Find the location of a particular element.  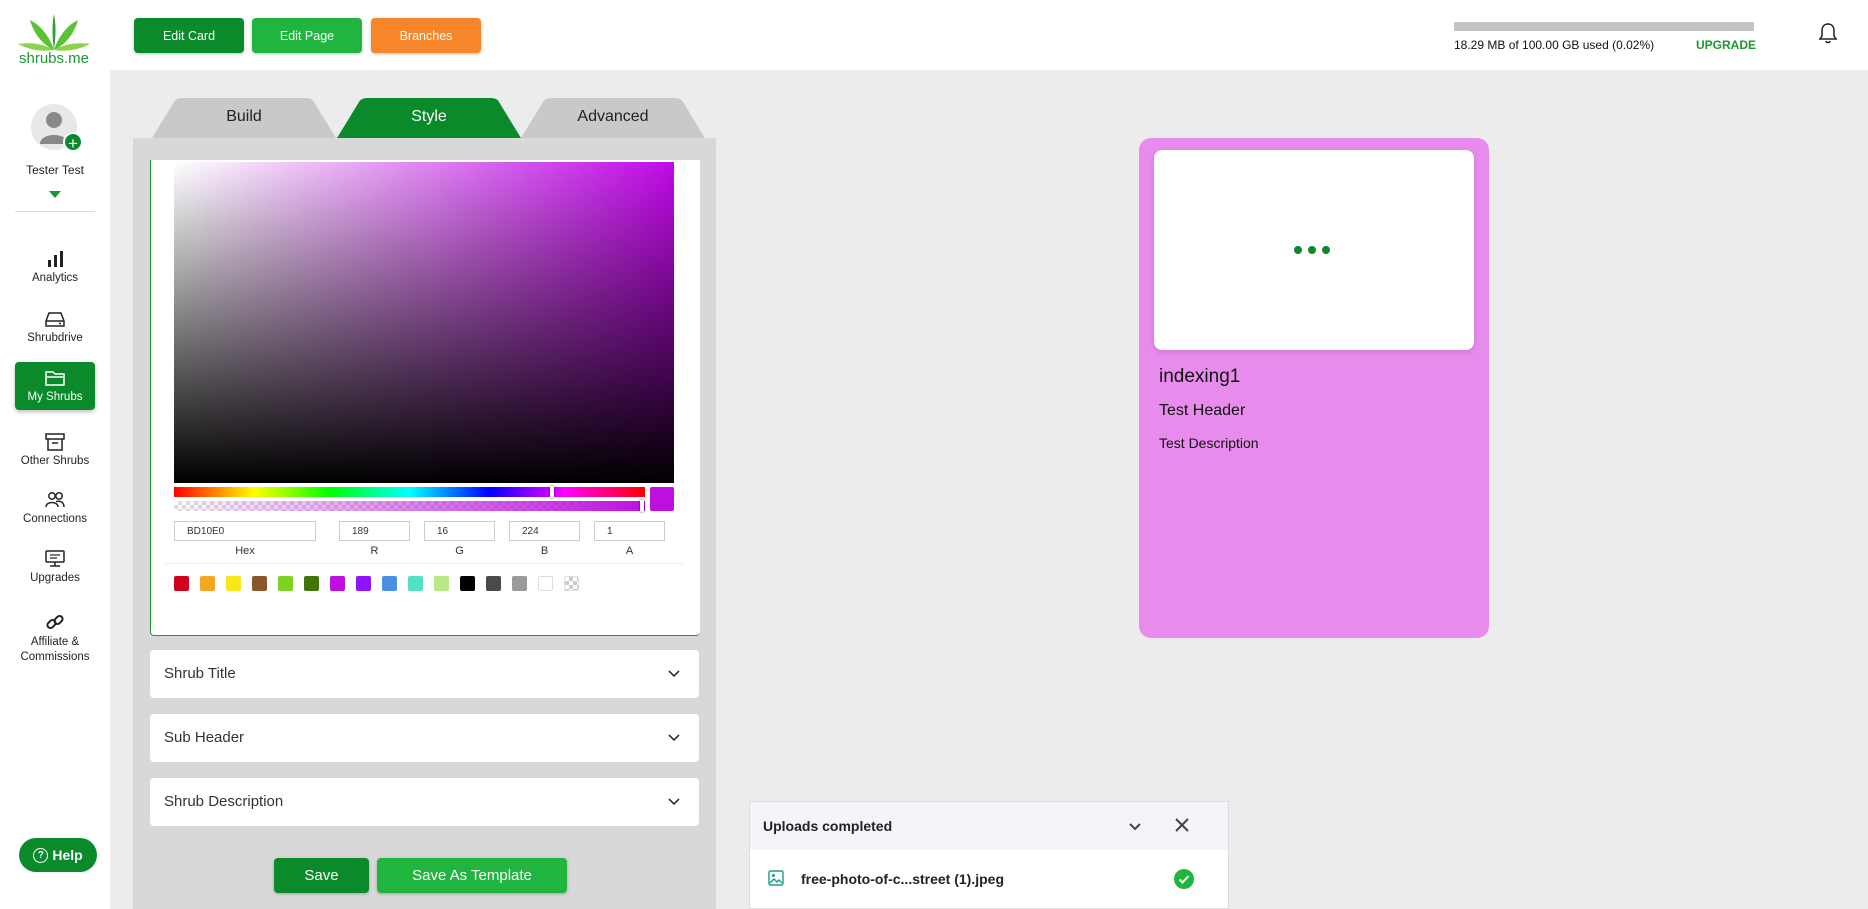

preview-description: Test Description is located at coordinates (1209, 443).